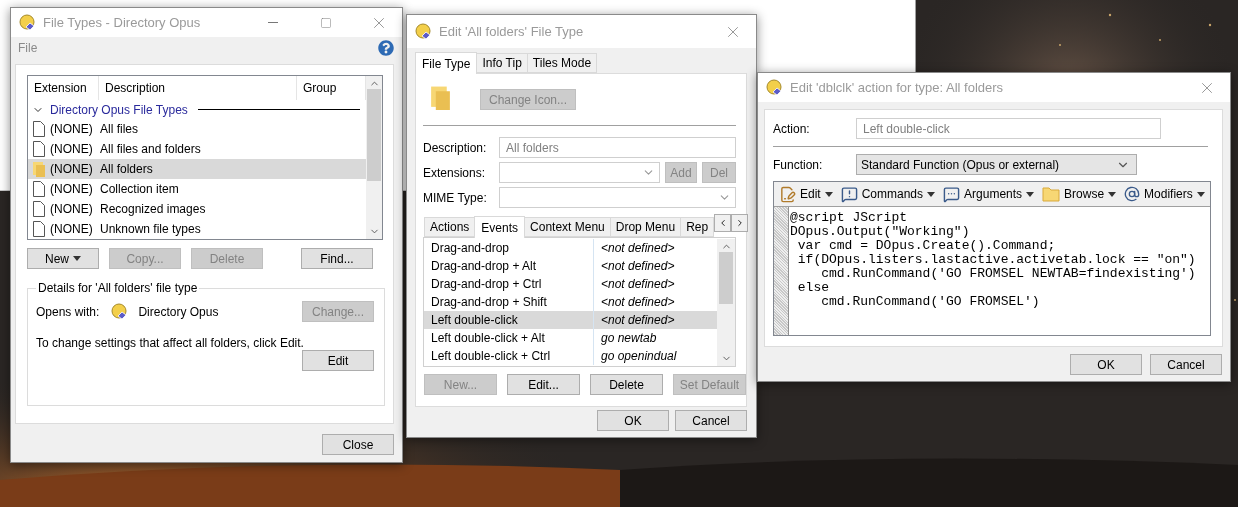 The image size is (1238, 507). Describe the element at coordinates (798, 164) in the screenshot. I see `field-label: Function:` at that location.